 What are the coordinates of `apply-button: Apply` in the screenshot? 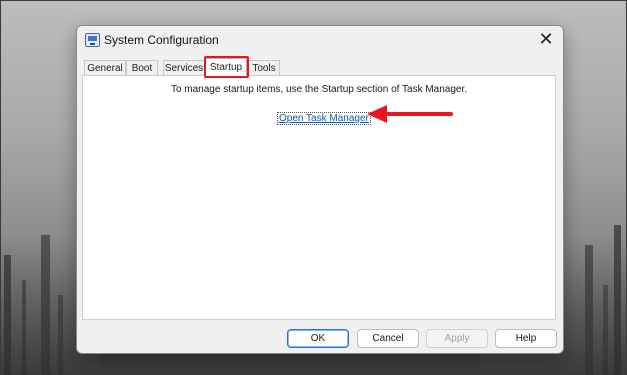 It's located at (457, 338).